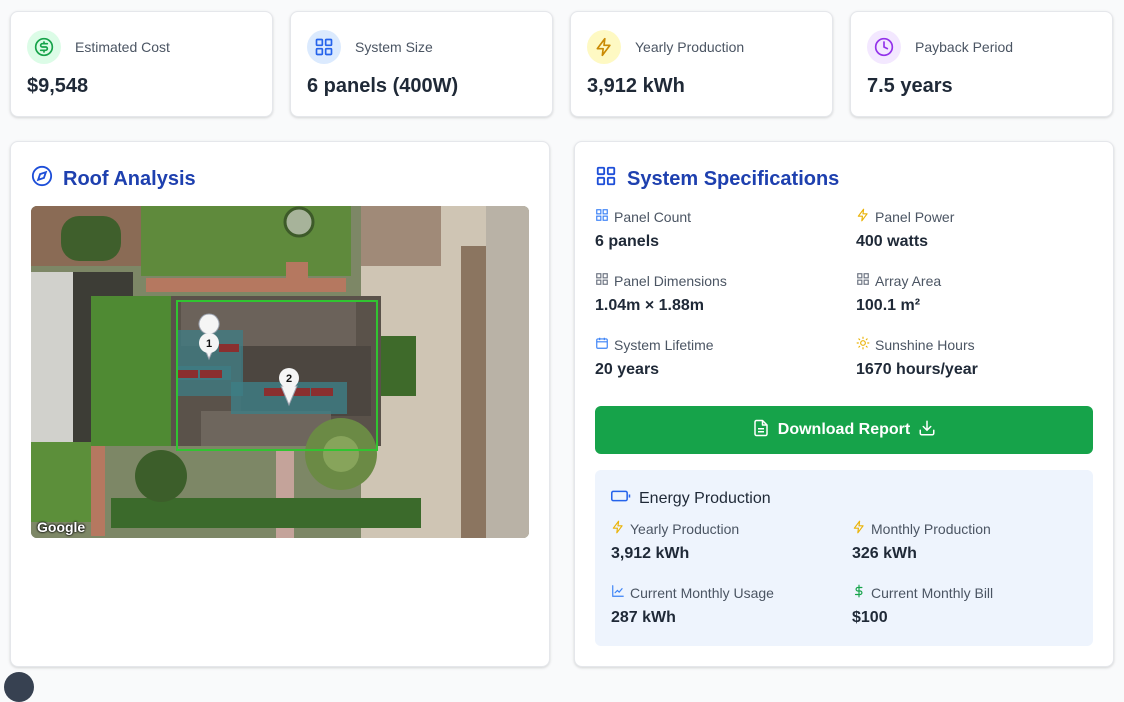 This screenshot has width=1124, height=702. I want to click on spec-value: 1670 hours/year, so click(917, 369).